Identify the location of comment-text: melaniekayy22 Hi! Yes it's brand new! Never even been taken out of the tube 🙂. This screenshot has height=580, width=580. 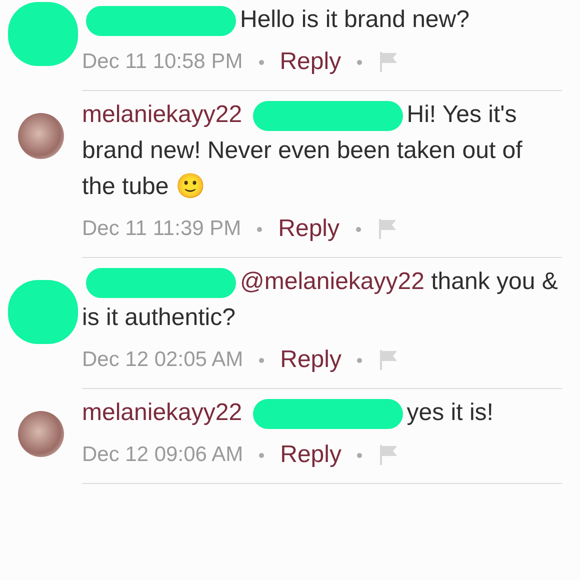
(303, 151).